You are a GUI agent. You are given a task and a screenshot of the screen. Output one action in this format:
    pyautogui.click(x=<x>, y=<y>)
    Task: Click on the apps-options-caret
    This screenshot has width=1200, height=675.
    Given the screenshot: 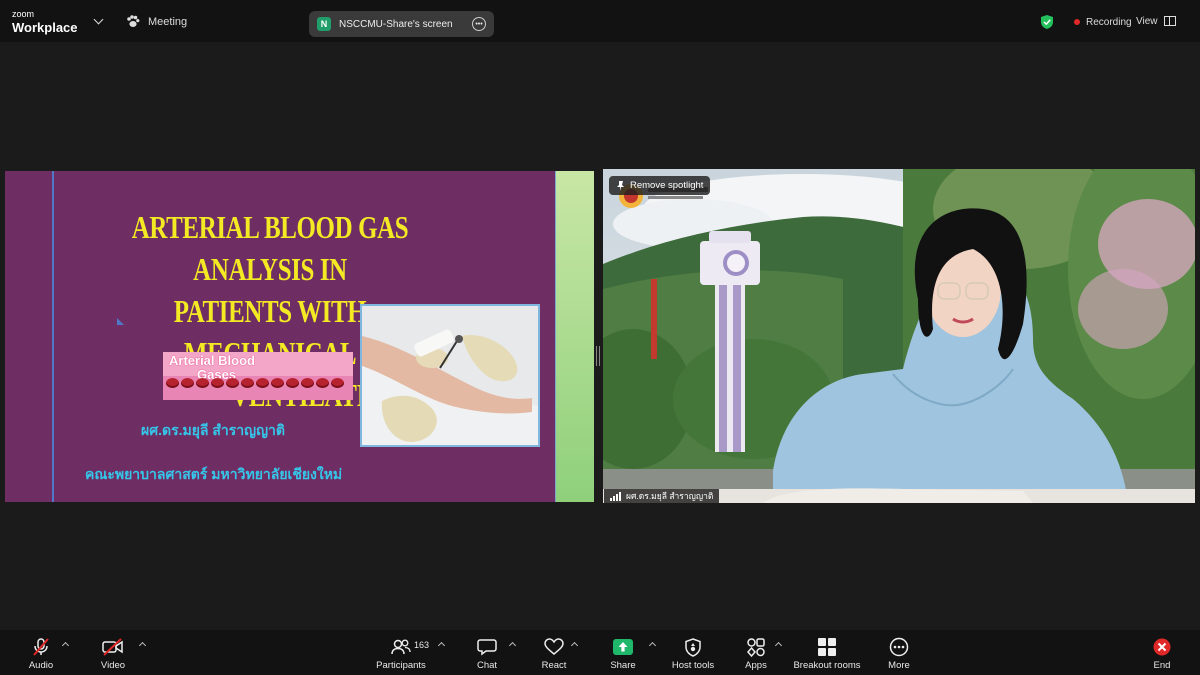 What is the action you would take?
    pyautogui.click(x=778, y=645)
    